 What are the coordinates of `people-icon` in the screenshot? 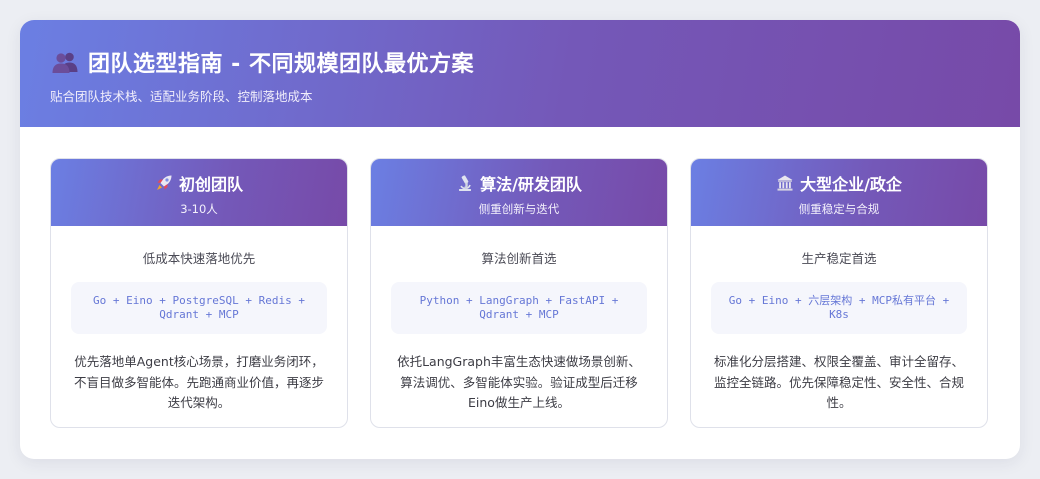 It's located at (65, 62).